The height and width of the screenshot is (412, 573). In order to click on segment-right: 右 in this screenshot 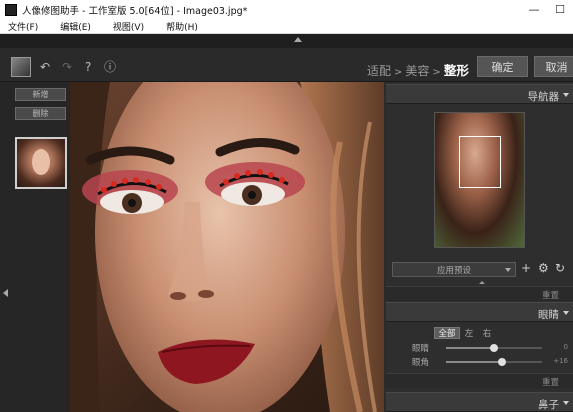, I will do `click(487, 333)`.